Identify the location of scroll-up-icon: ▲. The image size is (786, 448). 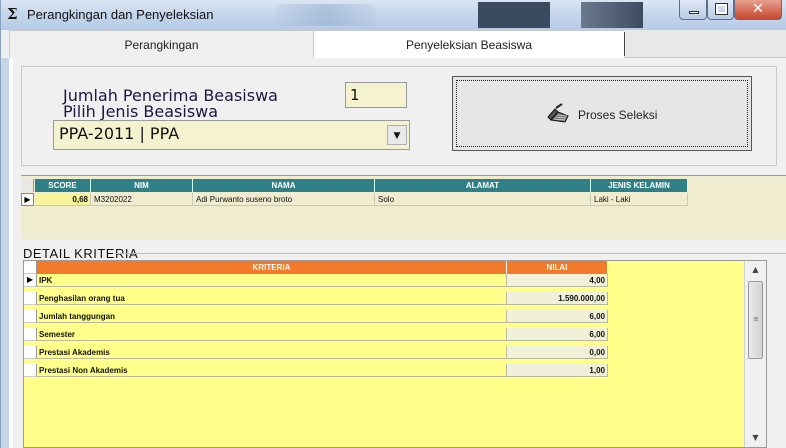
(755, 270).